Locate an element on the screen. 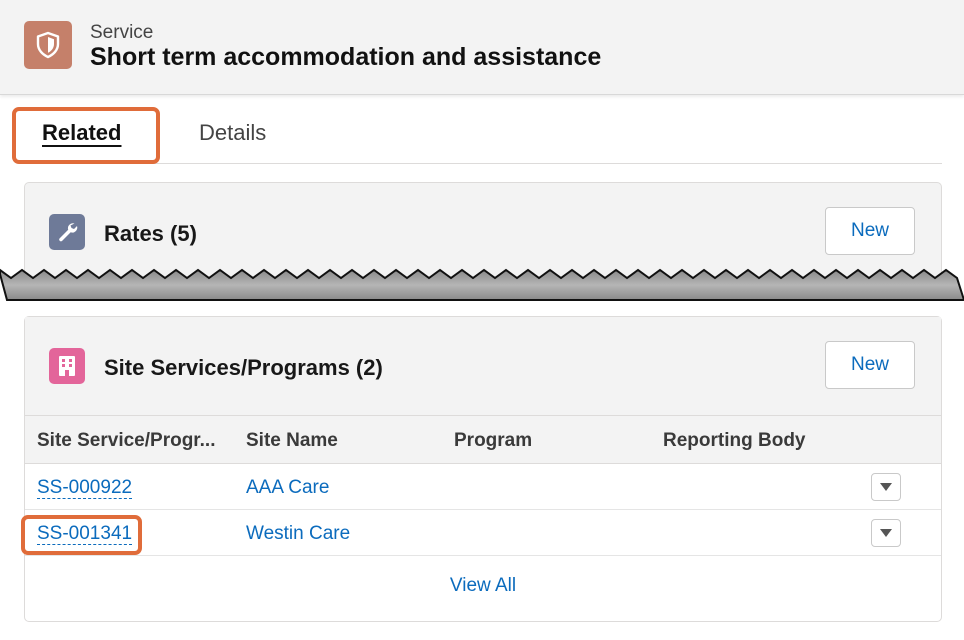 Image resolution: width=964 pixels, height=640 pixels. table-row: SS-000922 AAA Care is located at coordinates (483, 487).